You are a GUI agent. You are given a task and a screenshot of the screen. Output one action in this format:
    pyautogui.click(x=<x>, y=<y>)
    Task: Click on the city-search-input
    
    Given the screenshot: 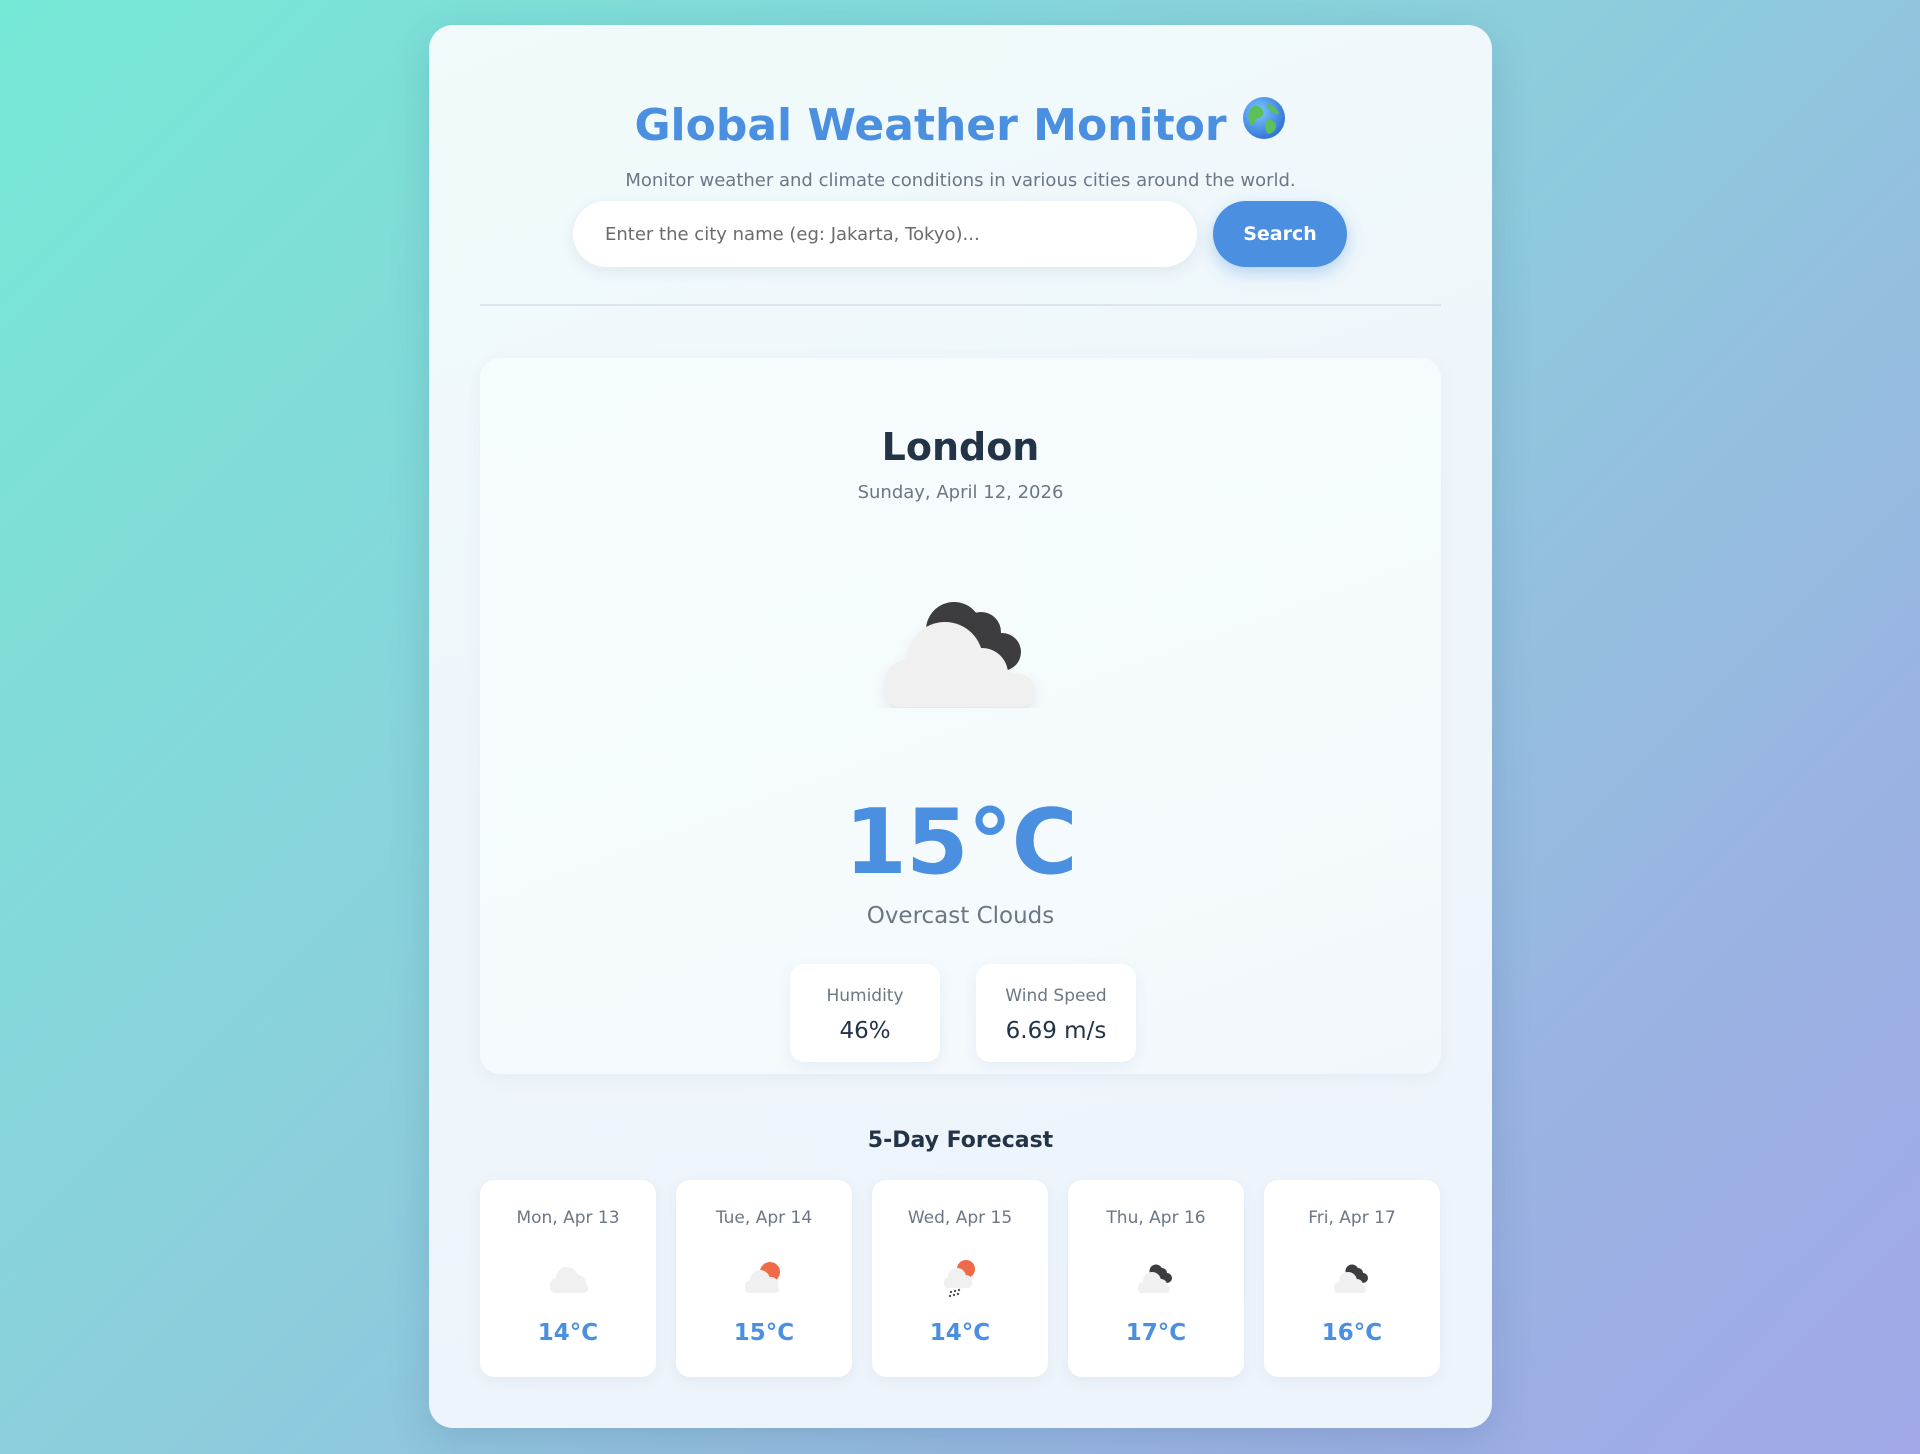 What is the action you would take?
    pyautogui.click(x=885, y=234)
    